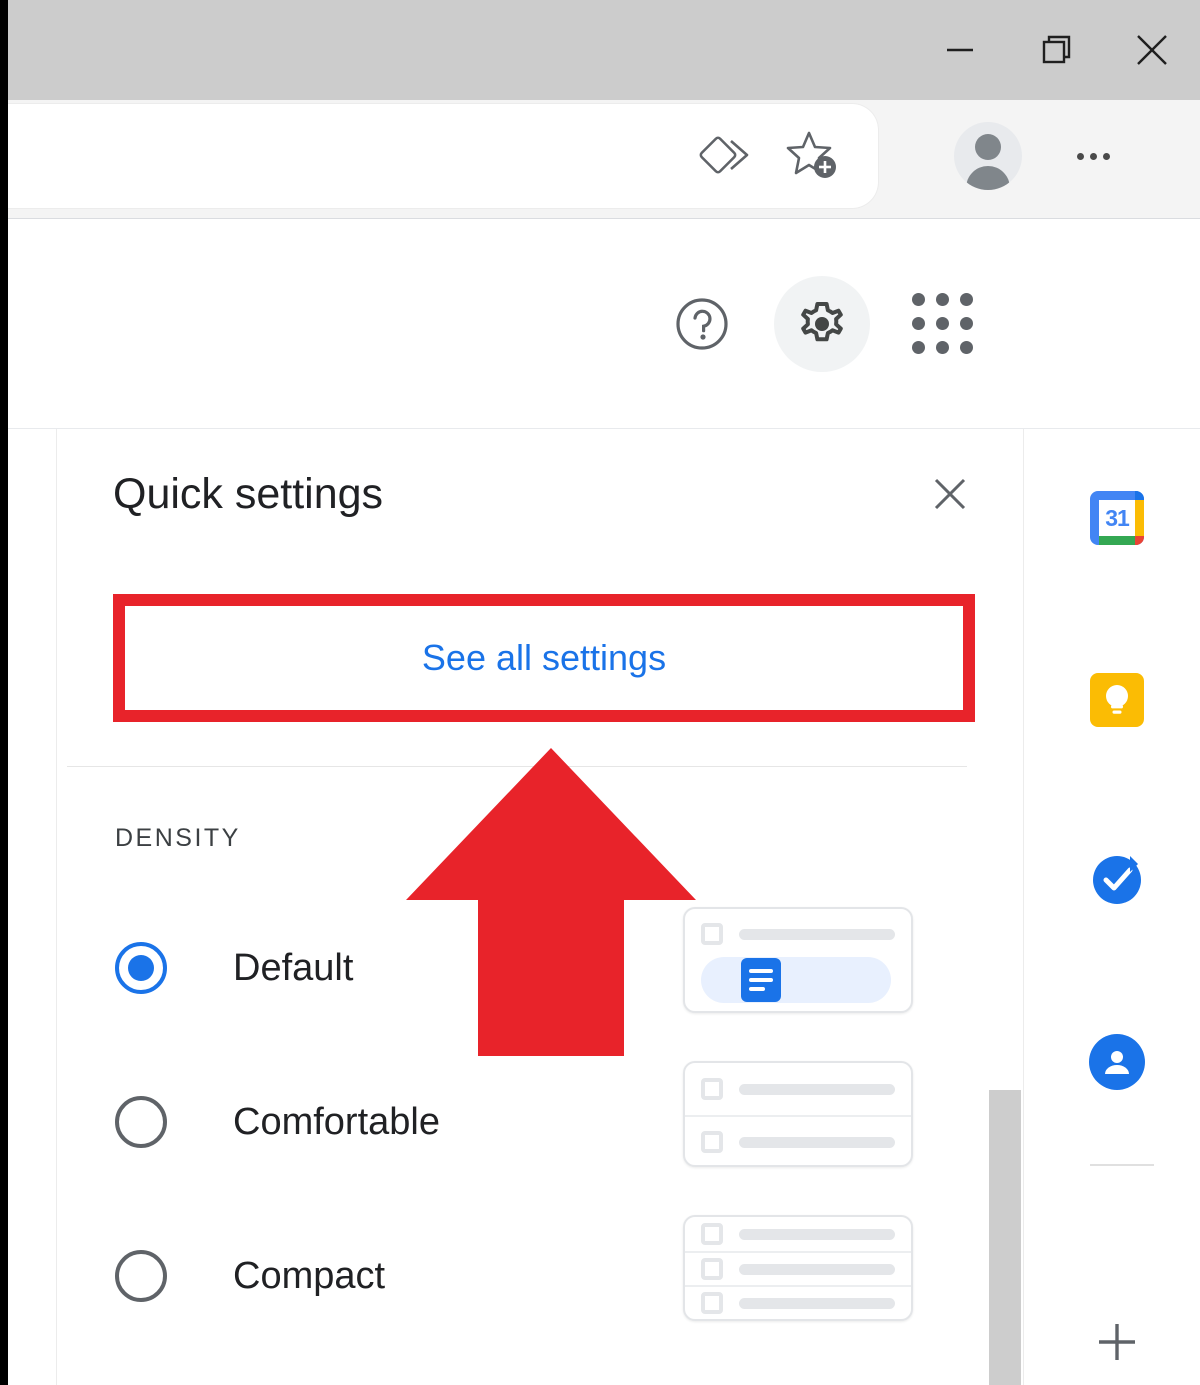 This screenshot has width=1200, height=1385. What do you see at coordinates (32, 907) in the screenshot?
I see `left-gutter` at bounding box center [32, 907].